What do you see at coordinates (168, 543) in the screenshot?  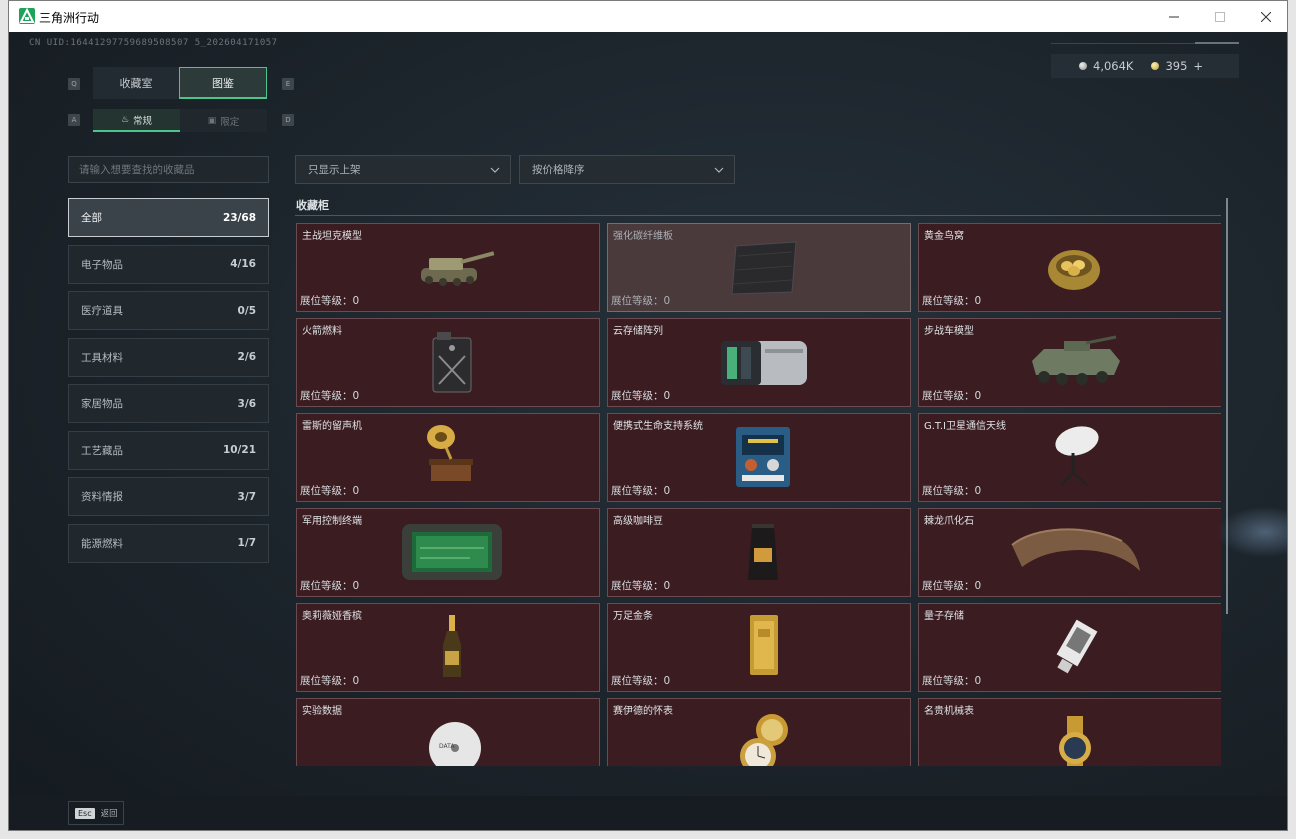 I see `category-fuel: 能源燃料 1/7` at bounding box center [168, 543].